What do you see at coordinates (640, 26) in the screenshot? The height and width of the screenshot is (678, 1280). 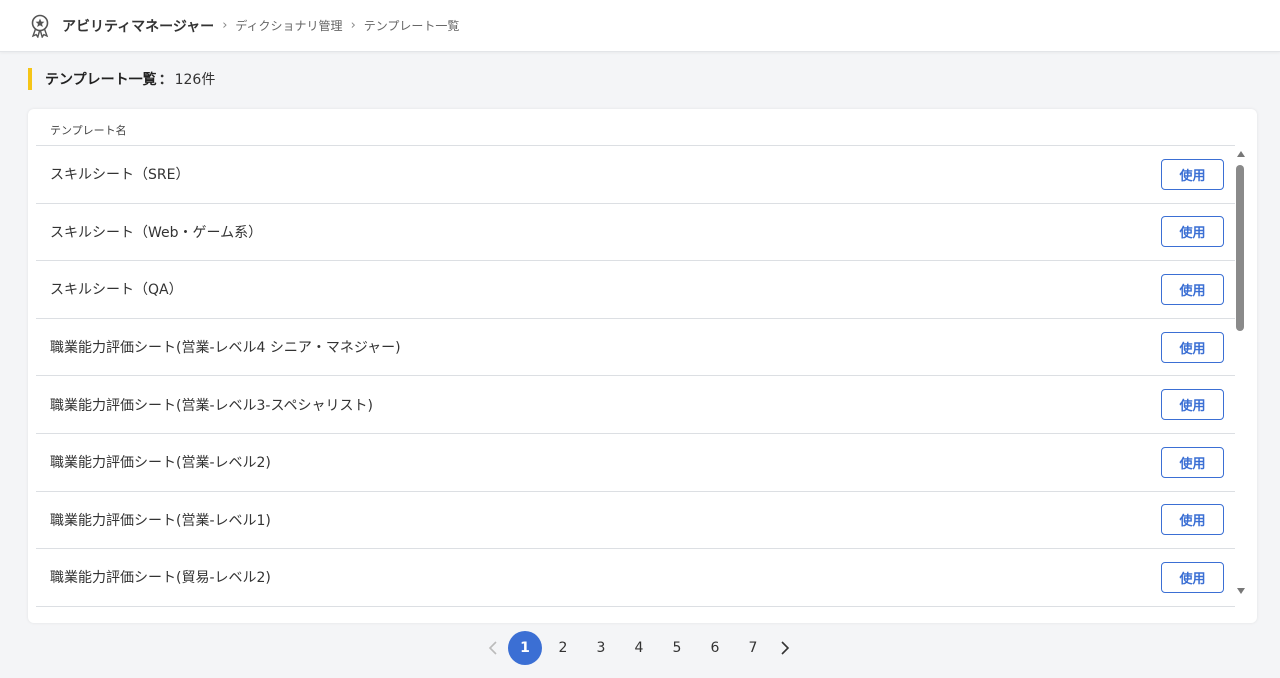 I see `app-header: アビリティマネージャー › ディクショナリ管理 › テンプレート一覧` at bounding box center [640, 26].